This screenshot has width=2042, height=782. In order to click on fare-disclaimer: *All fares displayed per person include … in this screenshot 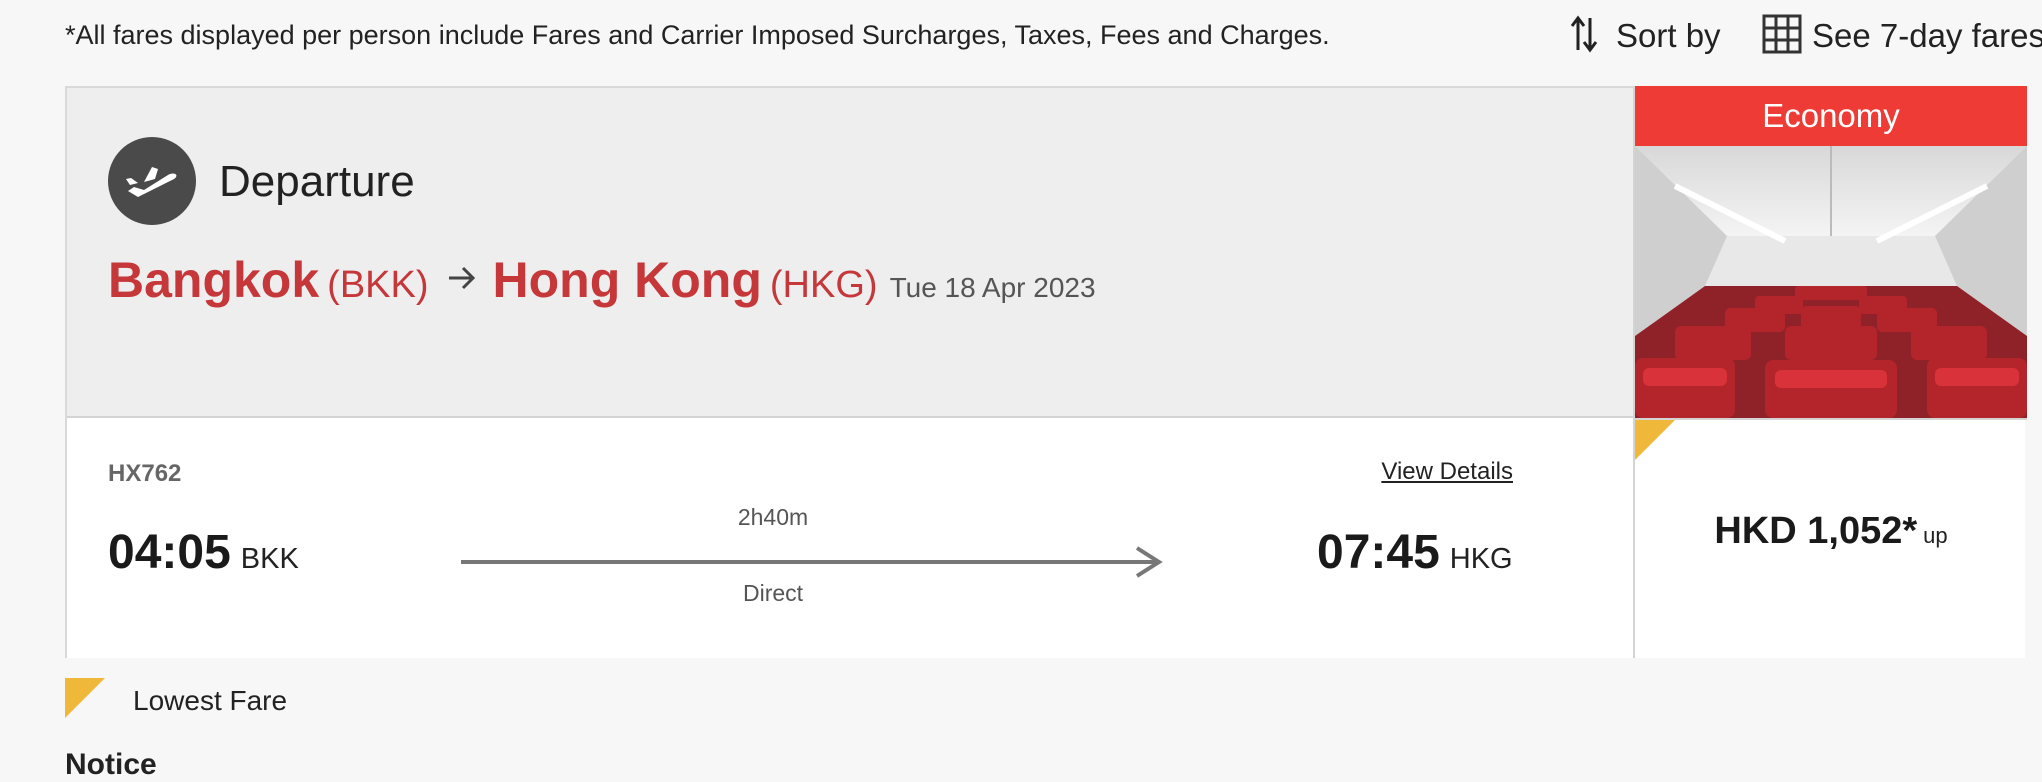, I will do `click(697, 35)`.